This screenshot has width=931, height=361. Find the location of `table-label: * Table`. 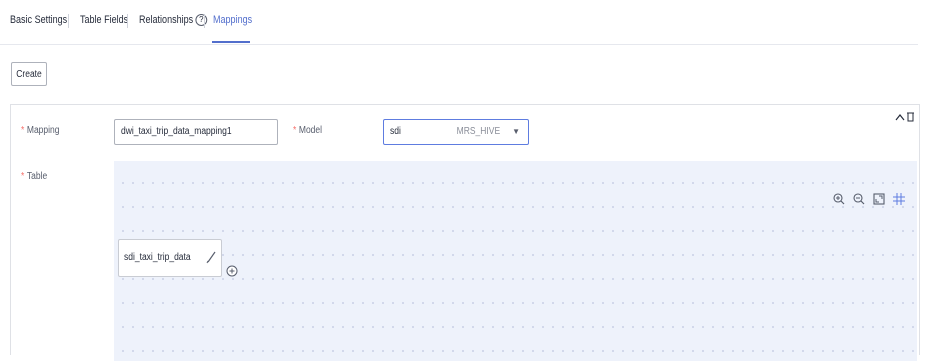

table-label: * Table is located at coordinates (34, 176).